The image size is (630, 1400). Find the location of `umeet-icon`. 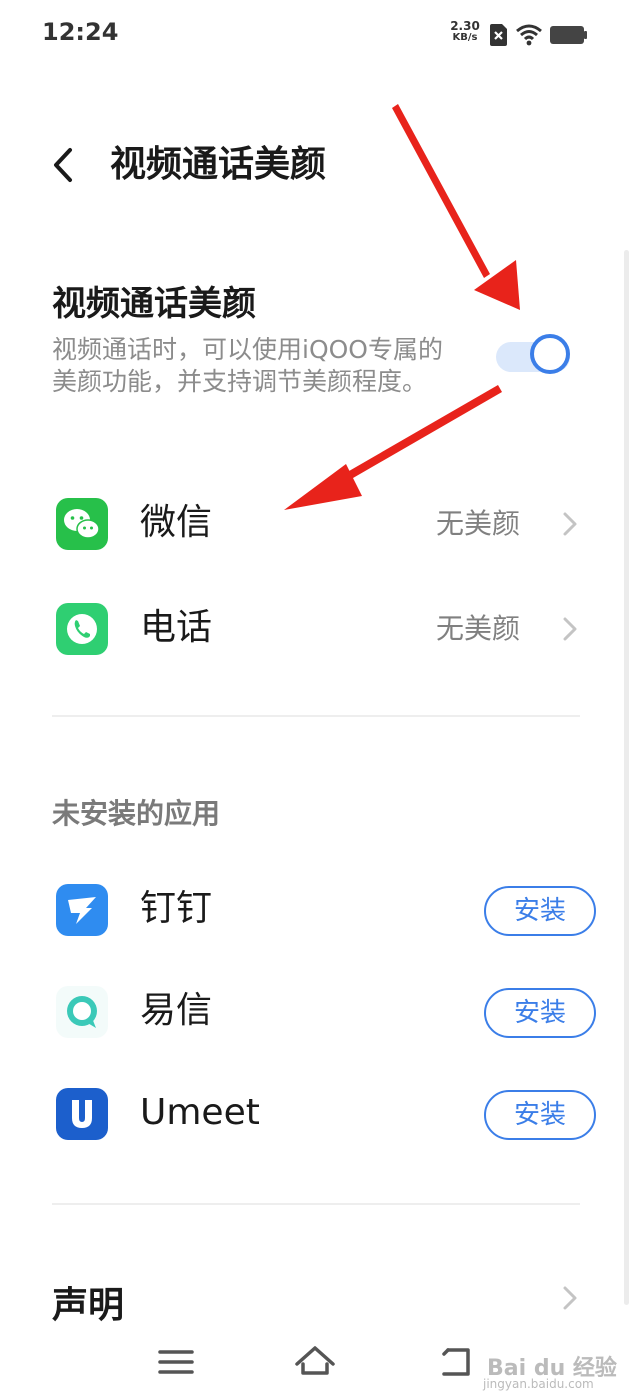

umeet-icon is located at coordinates (82, 1114).